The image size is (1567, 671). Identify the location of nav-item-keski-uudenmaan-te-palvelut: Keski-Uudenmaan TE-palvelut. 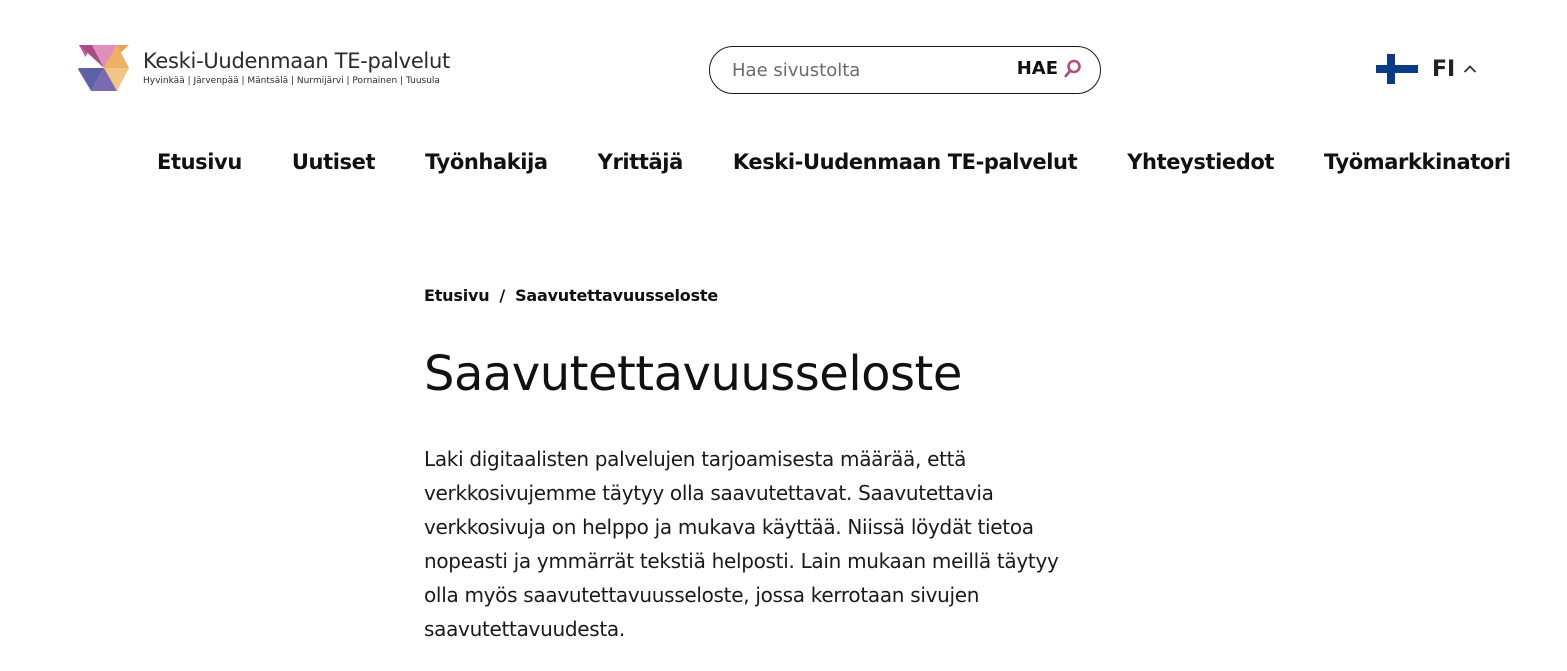
(905, 162).